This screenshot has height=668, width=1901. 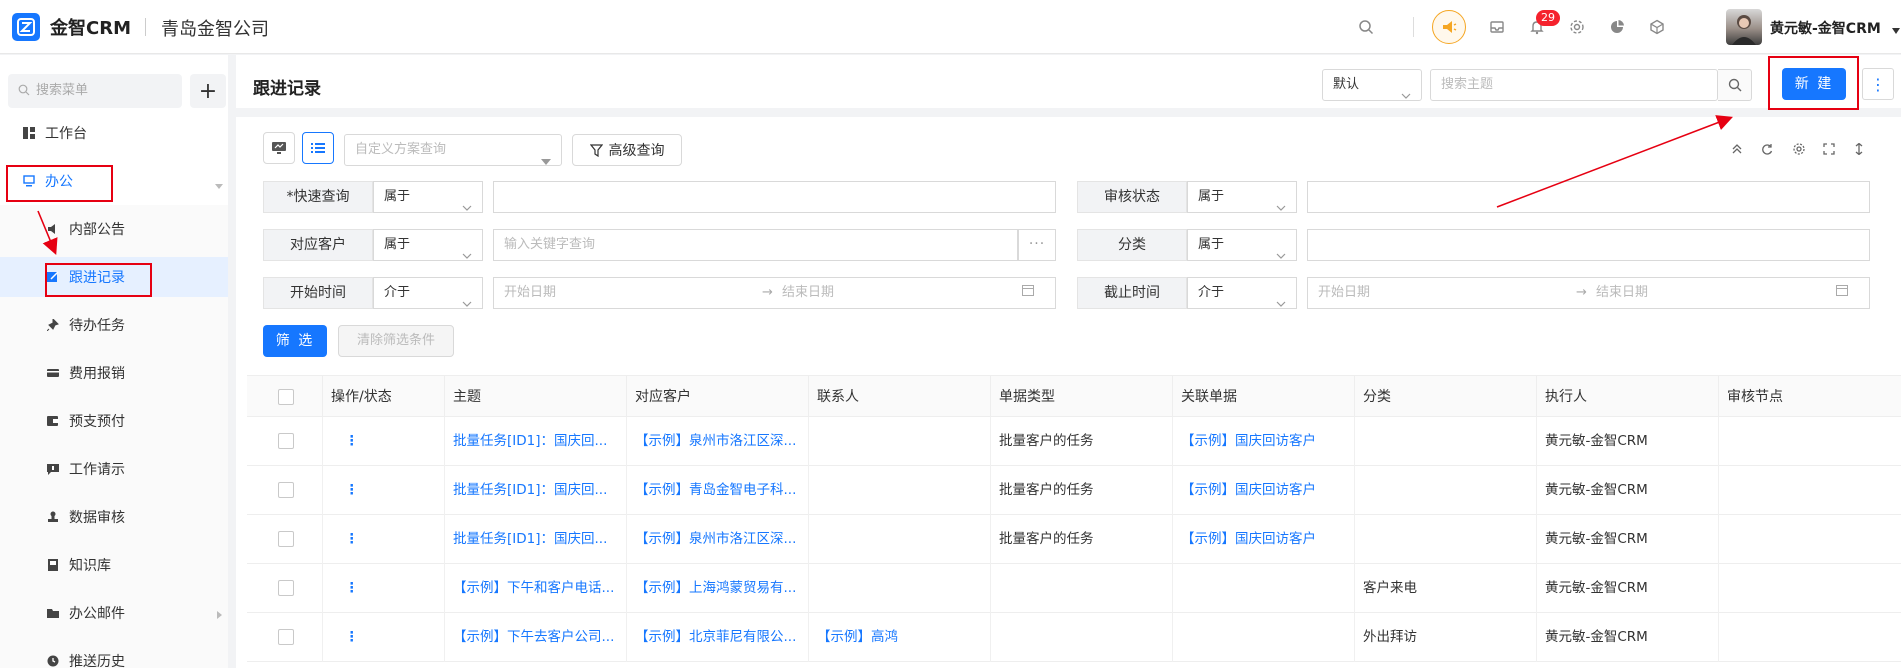 I want to click on gear-icon, so click(x=1577, y=27).